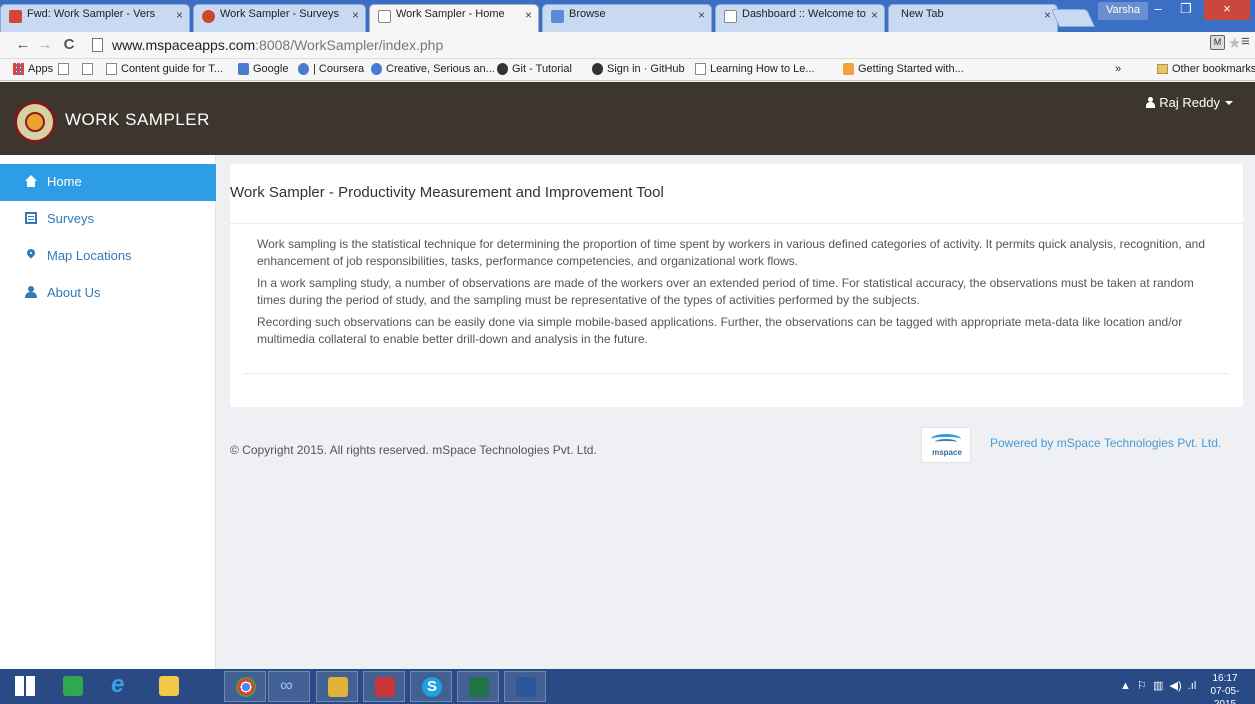 Image resolution: width=1255 pixels, height=704 pixels. I want to click on new-tab-button, so click(1073, 18).